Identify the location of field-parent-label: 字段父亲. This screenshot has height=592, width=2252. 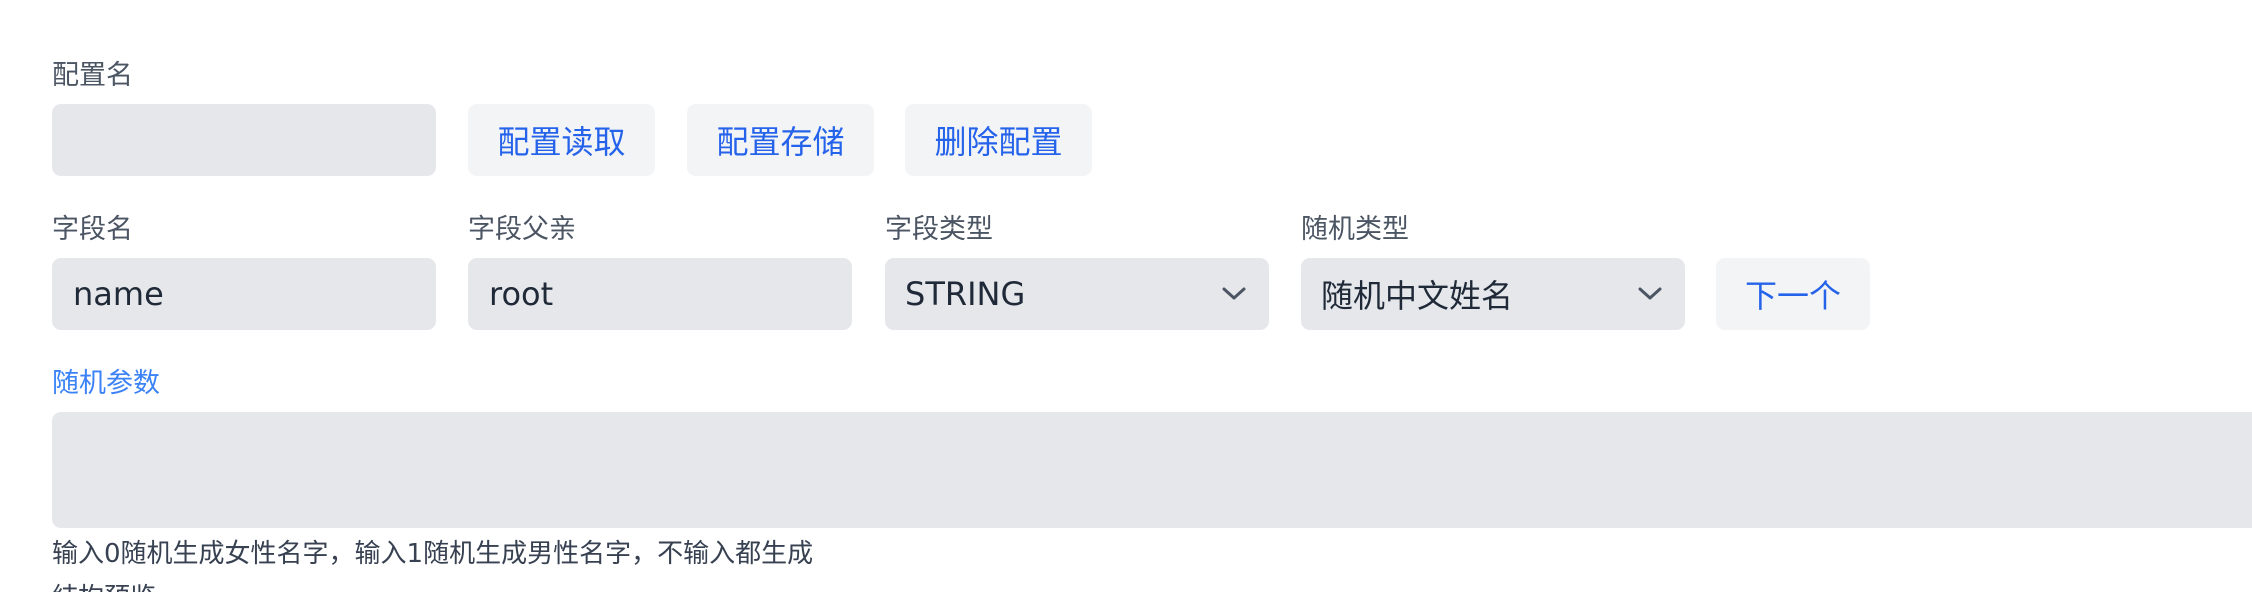
(522, 229).